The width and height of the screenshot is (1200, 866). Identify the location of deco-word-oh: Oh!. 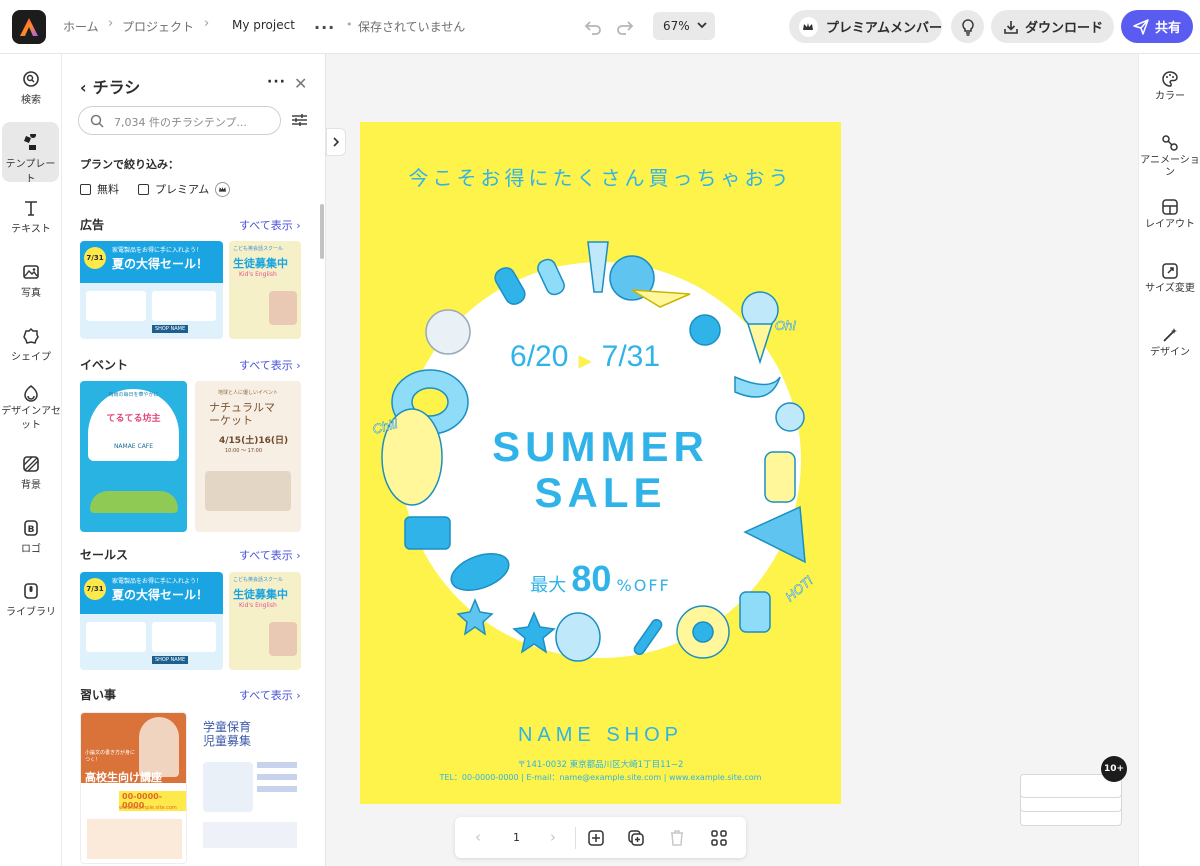
(785, 325).